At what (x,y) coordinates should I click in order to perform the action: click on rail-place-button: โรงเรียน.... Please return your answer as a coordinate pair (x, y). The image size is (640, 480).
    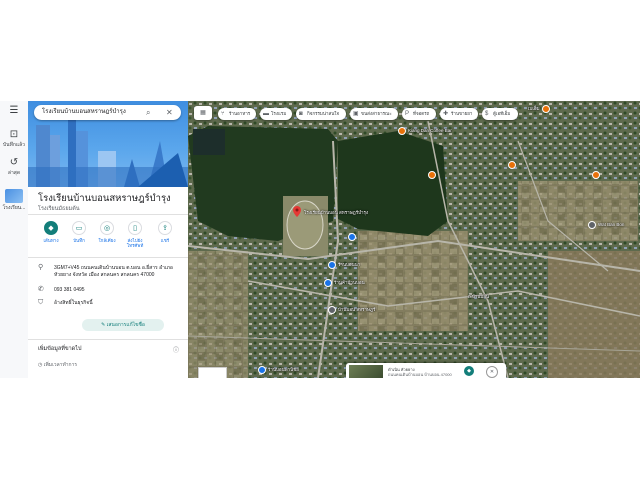
    Looking at the image, I should click on (14, 200).